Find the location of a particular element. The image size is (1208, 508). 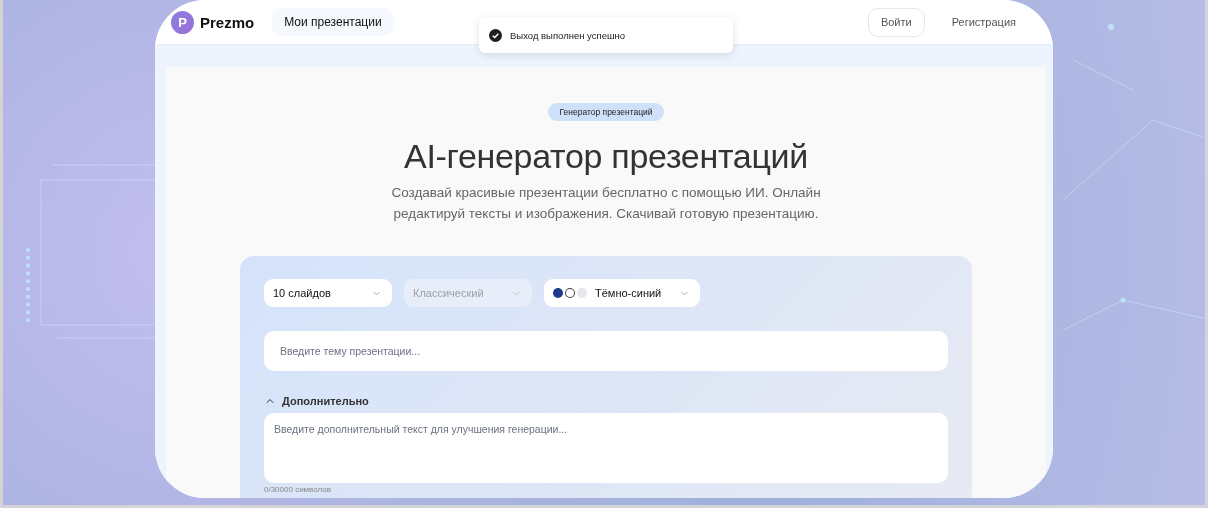

toast-message: Выход выполнен успешно is located at coordinates (568, 35).